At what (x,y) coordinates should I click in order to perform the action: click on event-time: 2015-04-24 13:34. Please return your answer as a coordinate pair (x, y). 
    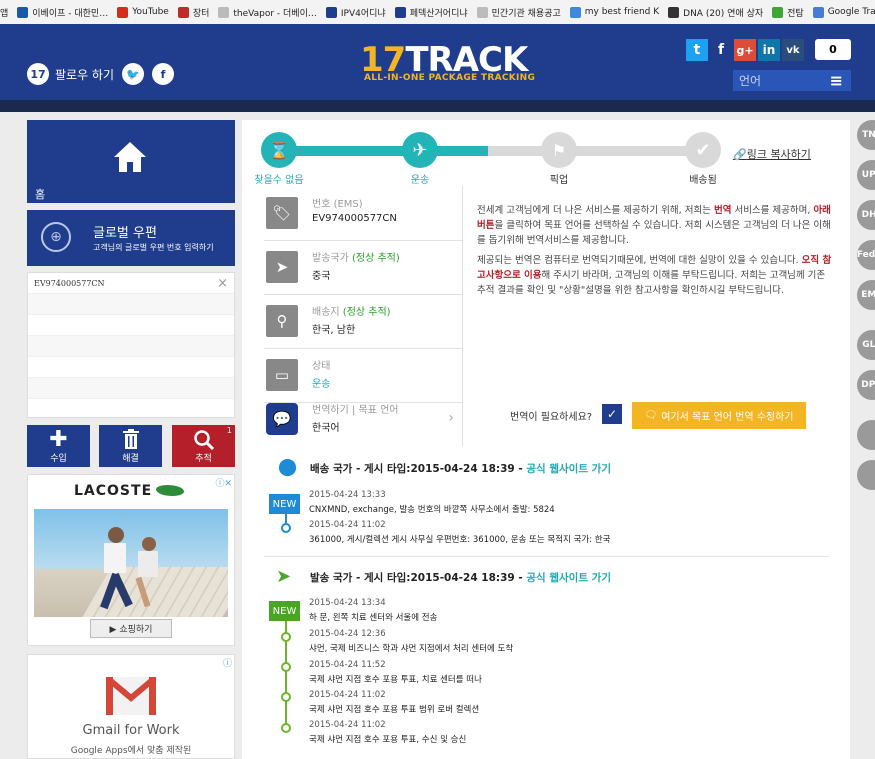
    Looking at the image, I should click on (347, 603).